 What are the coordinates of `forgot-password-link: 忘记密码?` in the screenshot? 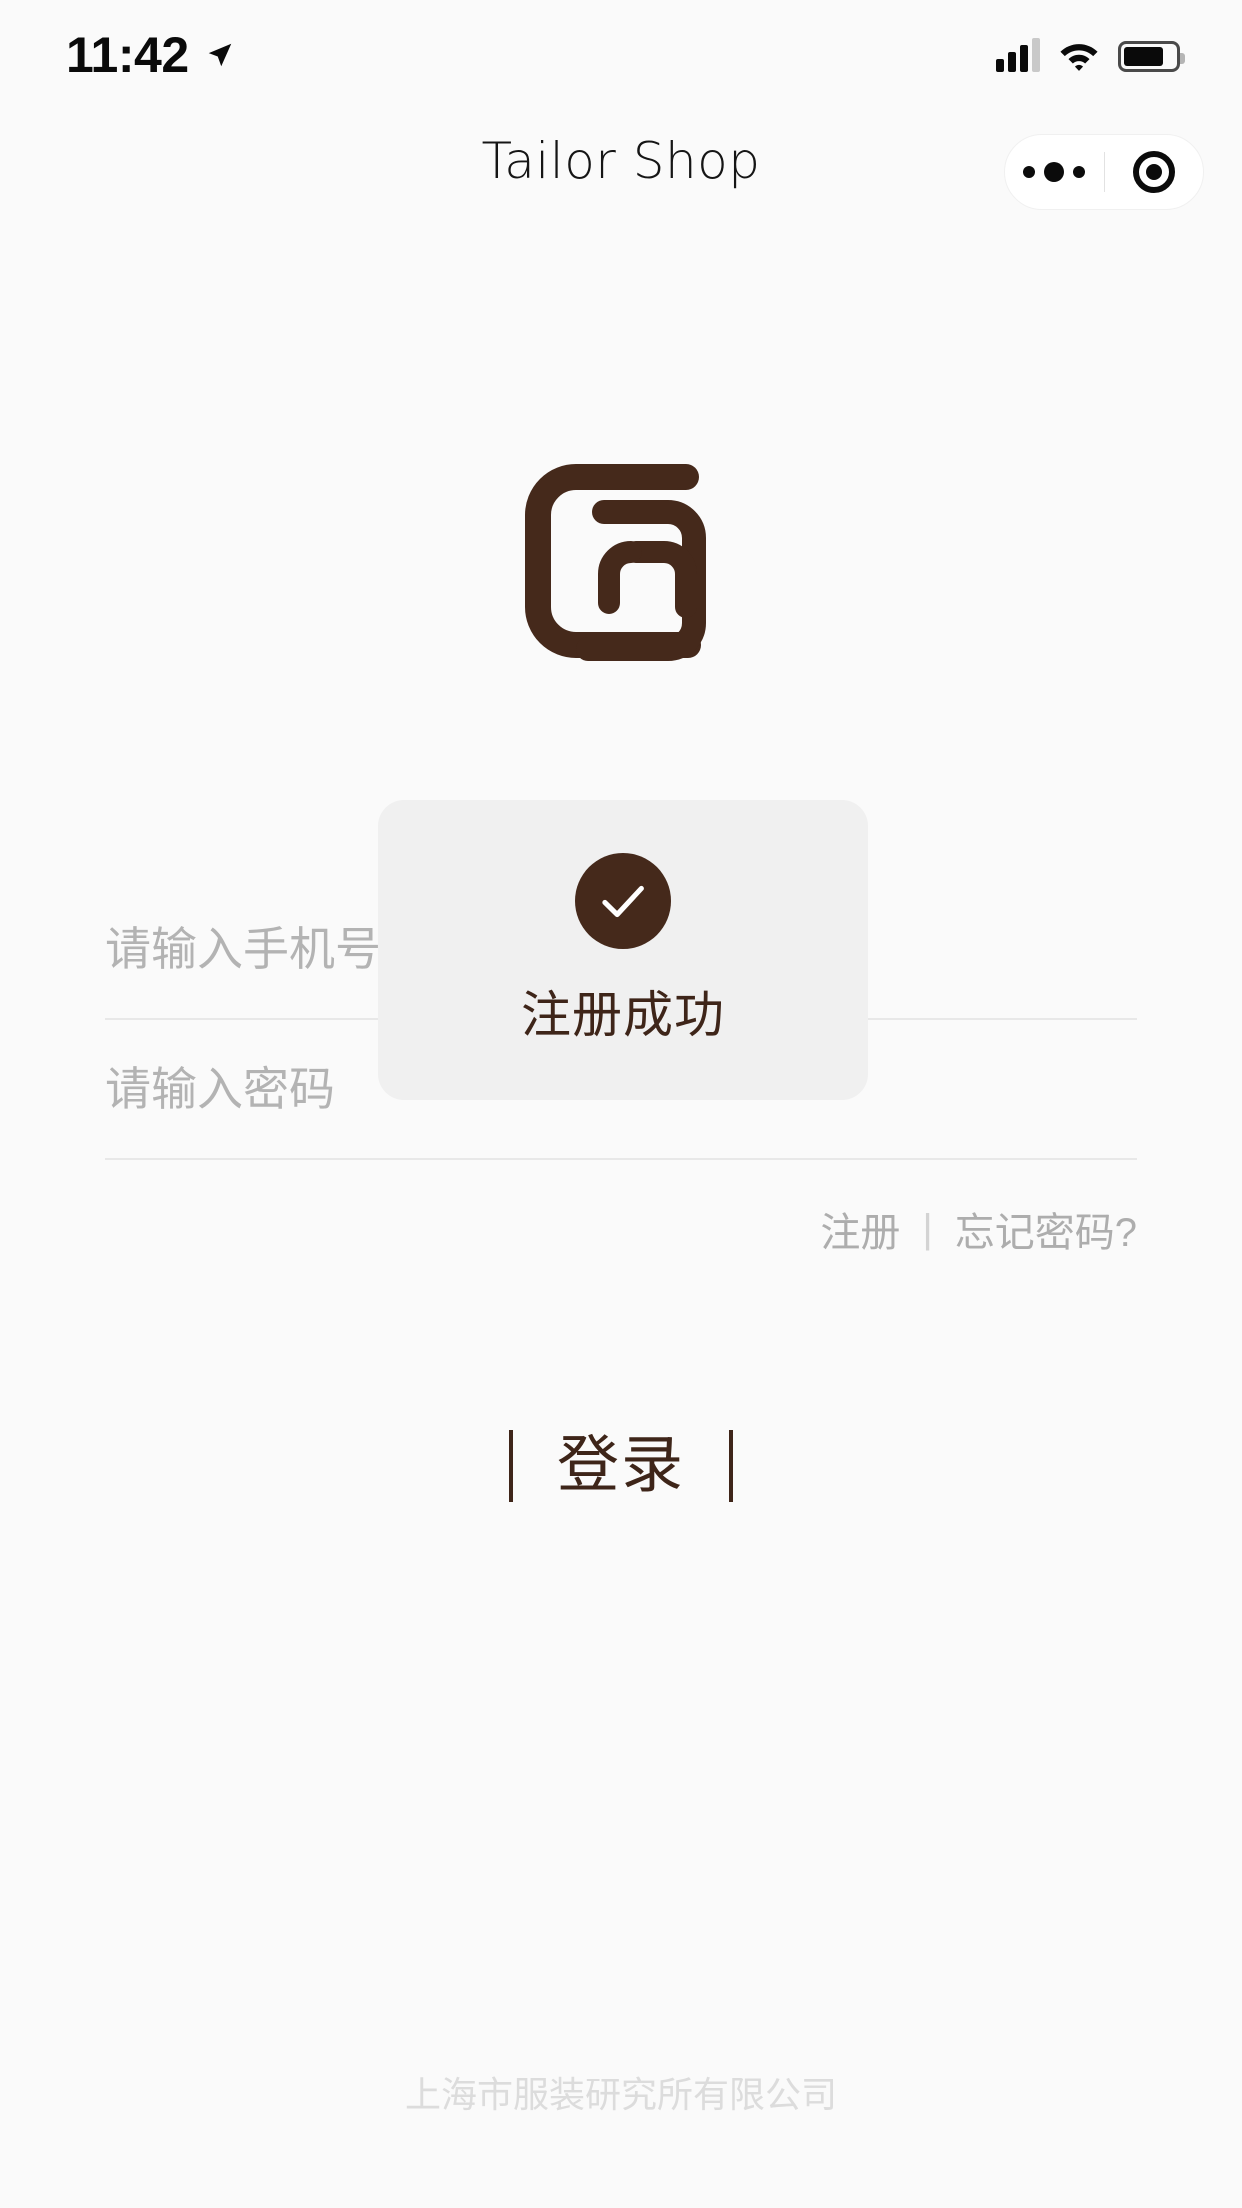 It's located at (1046, 1229).